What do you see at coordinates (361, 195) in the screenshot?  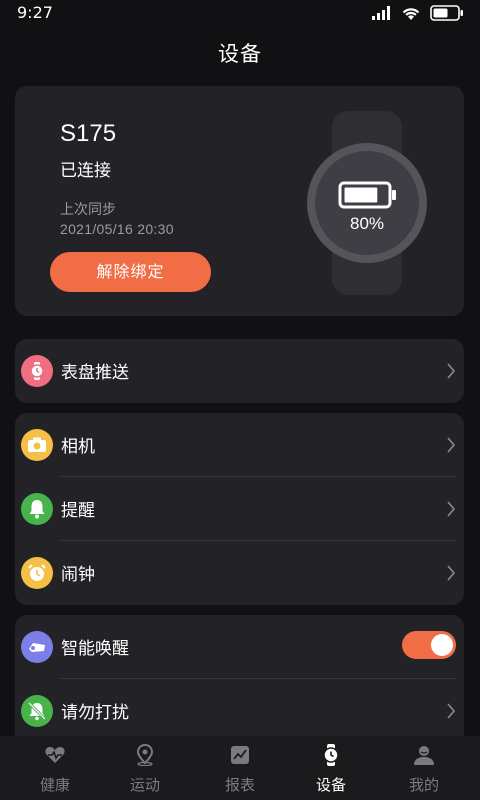 I see `battery-level-fill` at bounding box center [361, 195].